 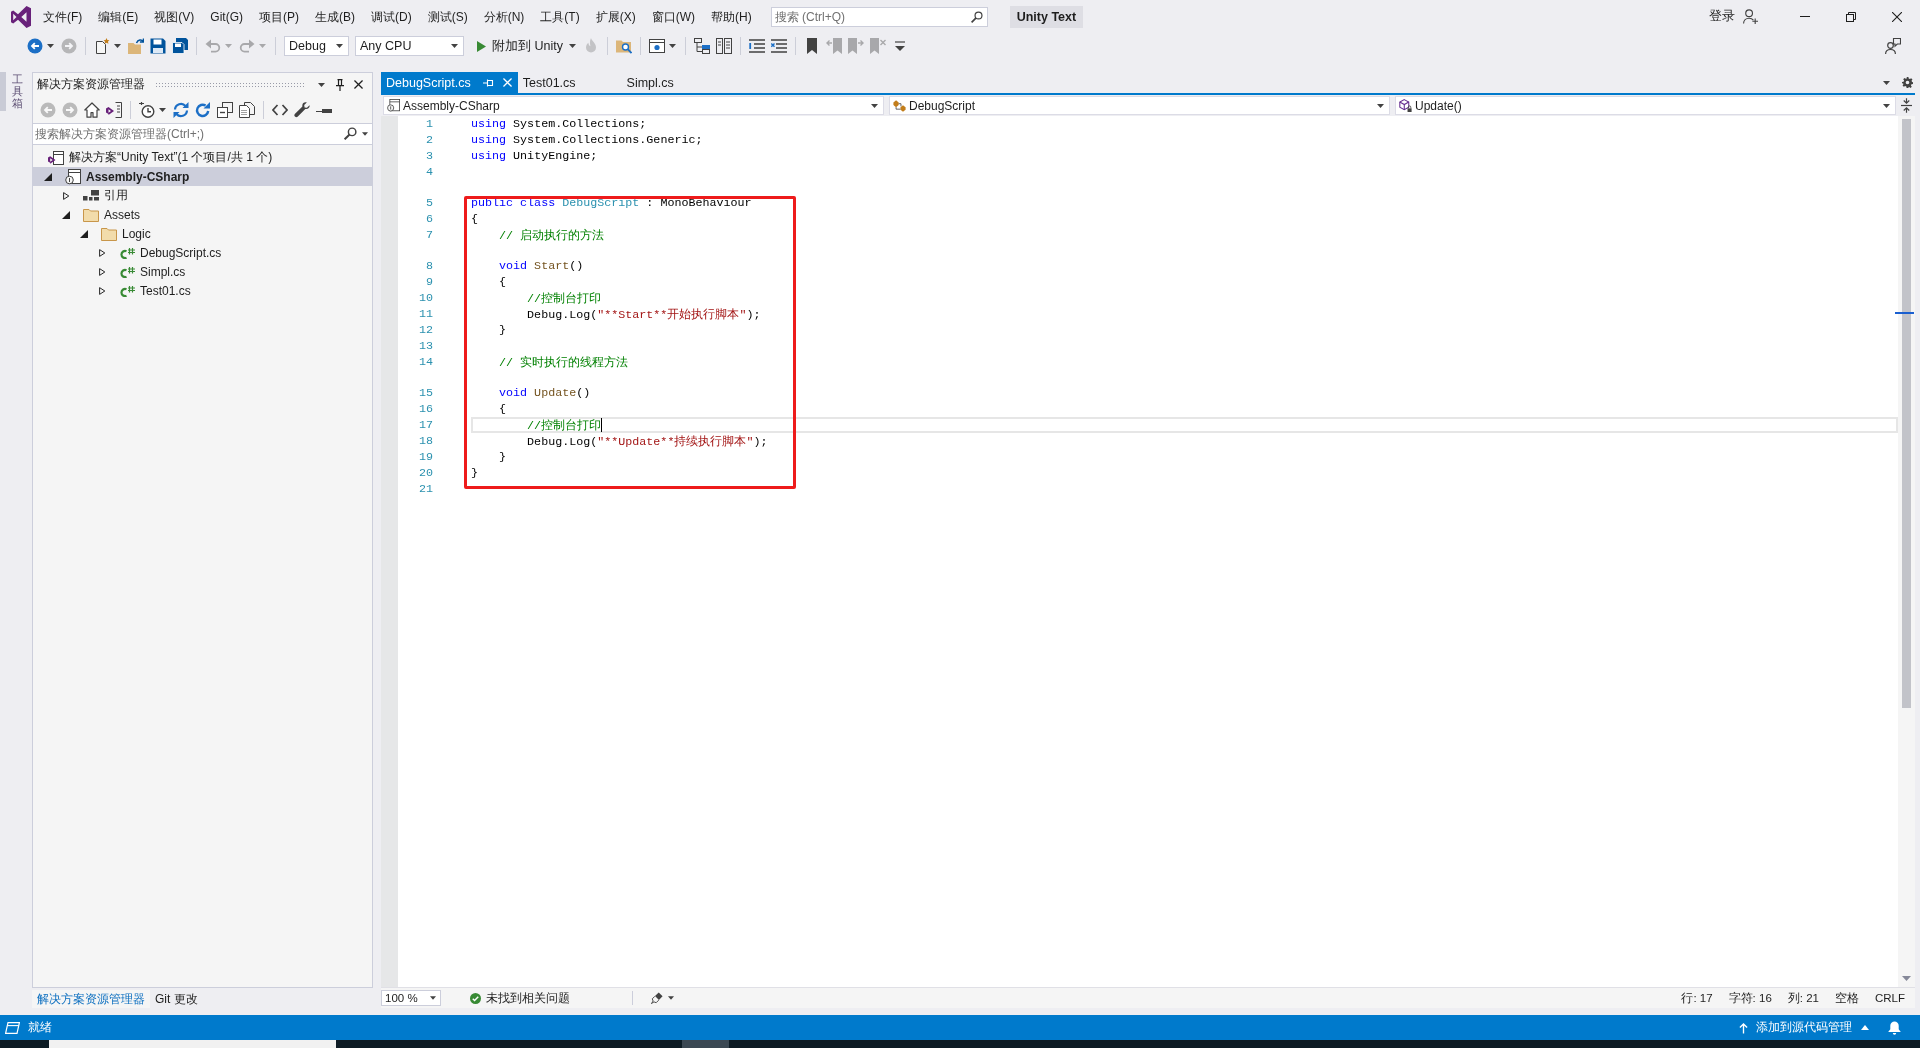 I want to click on tree-item: 解决方案“Unity Text”(1 个项目/共 1 个), so click(x=202, y=157).